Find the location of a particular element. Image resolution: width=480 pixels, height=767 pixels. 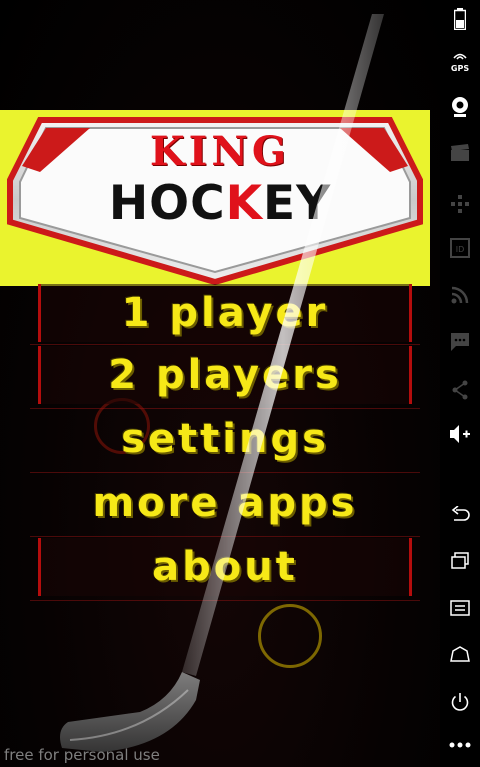

logo-hockey-part2: EY is located at coordinates (297, 203).